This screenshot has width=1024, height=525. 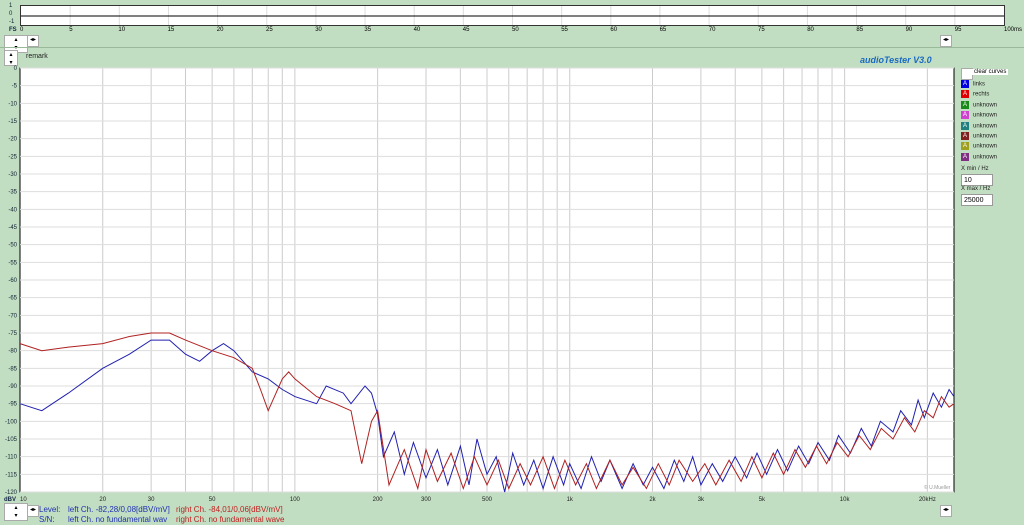 I want to click on legend-item: Arechts, so click(x=975, y=95).